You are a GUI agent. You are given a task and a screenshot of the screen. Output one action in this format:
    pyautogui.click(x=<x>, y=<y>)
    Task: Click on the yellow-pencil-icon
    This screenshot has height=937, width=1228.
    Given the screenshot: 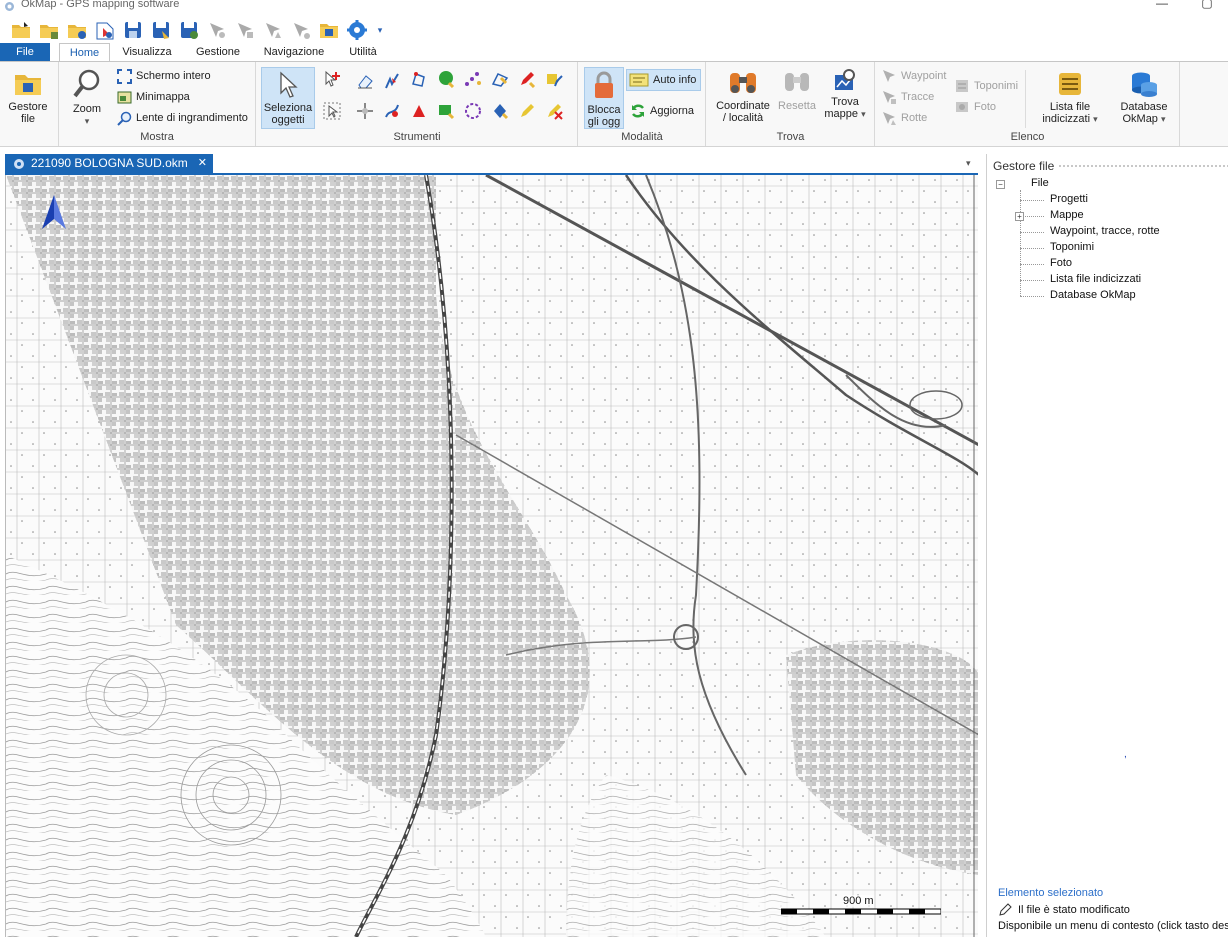 What is the action you would take?
    pyautogui.click(x=527, y=111)
    